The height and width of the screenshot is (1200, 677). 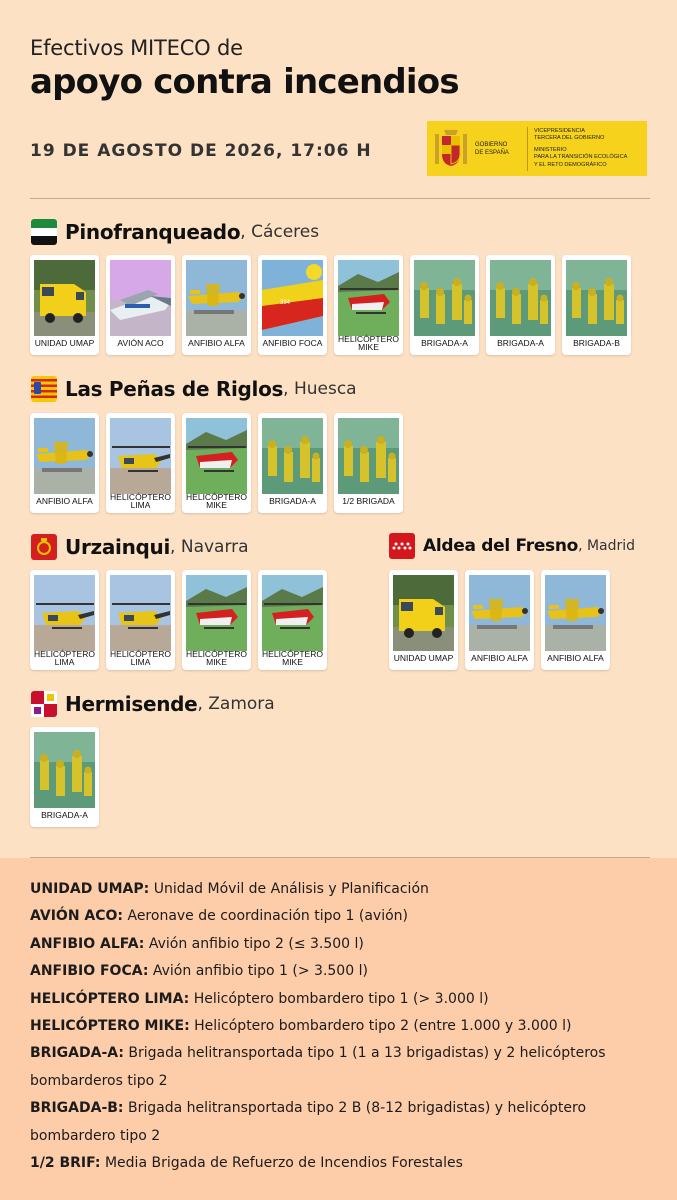 I want to click on location-name: Aldea del Fresno, so click(x=501, y=546).